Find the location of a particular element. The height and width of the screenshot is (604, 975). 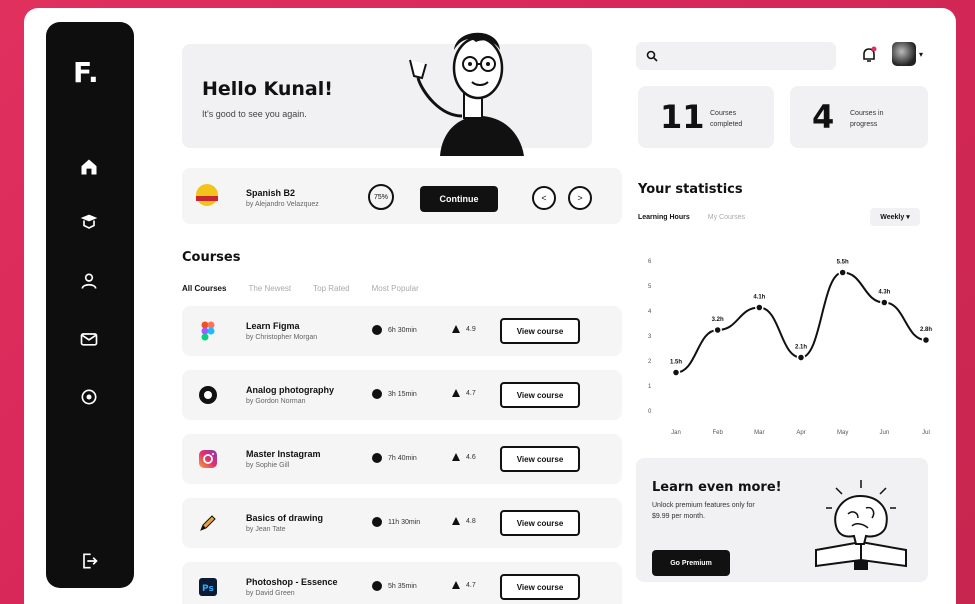

data-label: 3.2h is located at coordinates (718, 320).